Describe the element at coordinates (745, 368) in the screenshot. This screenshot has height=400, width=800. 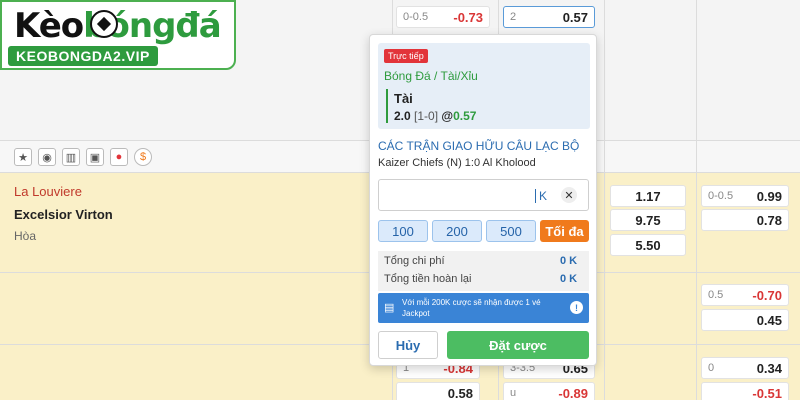
I see `odds-cell: 0 0.34` at that location.